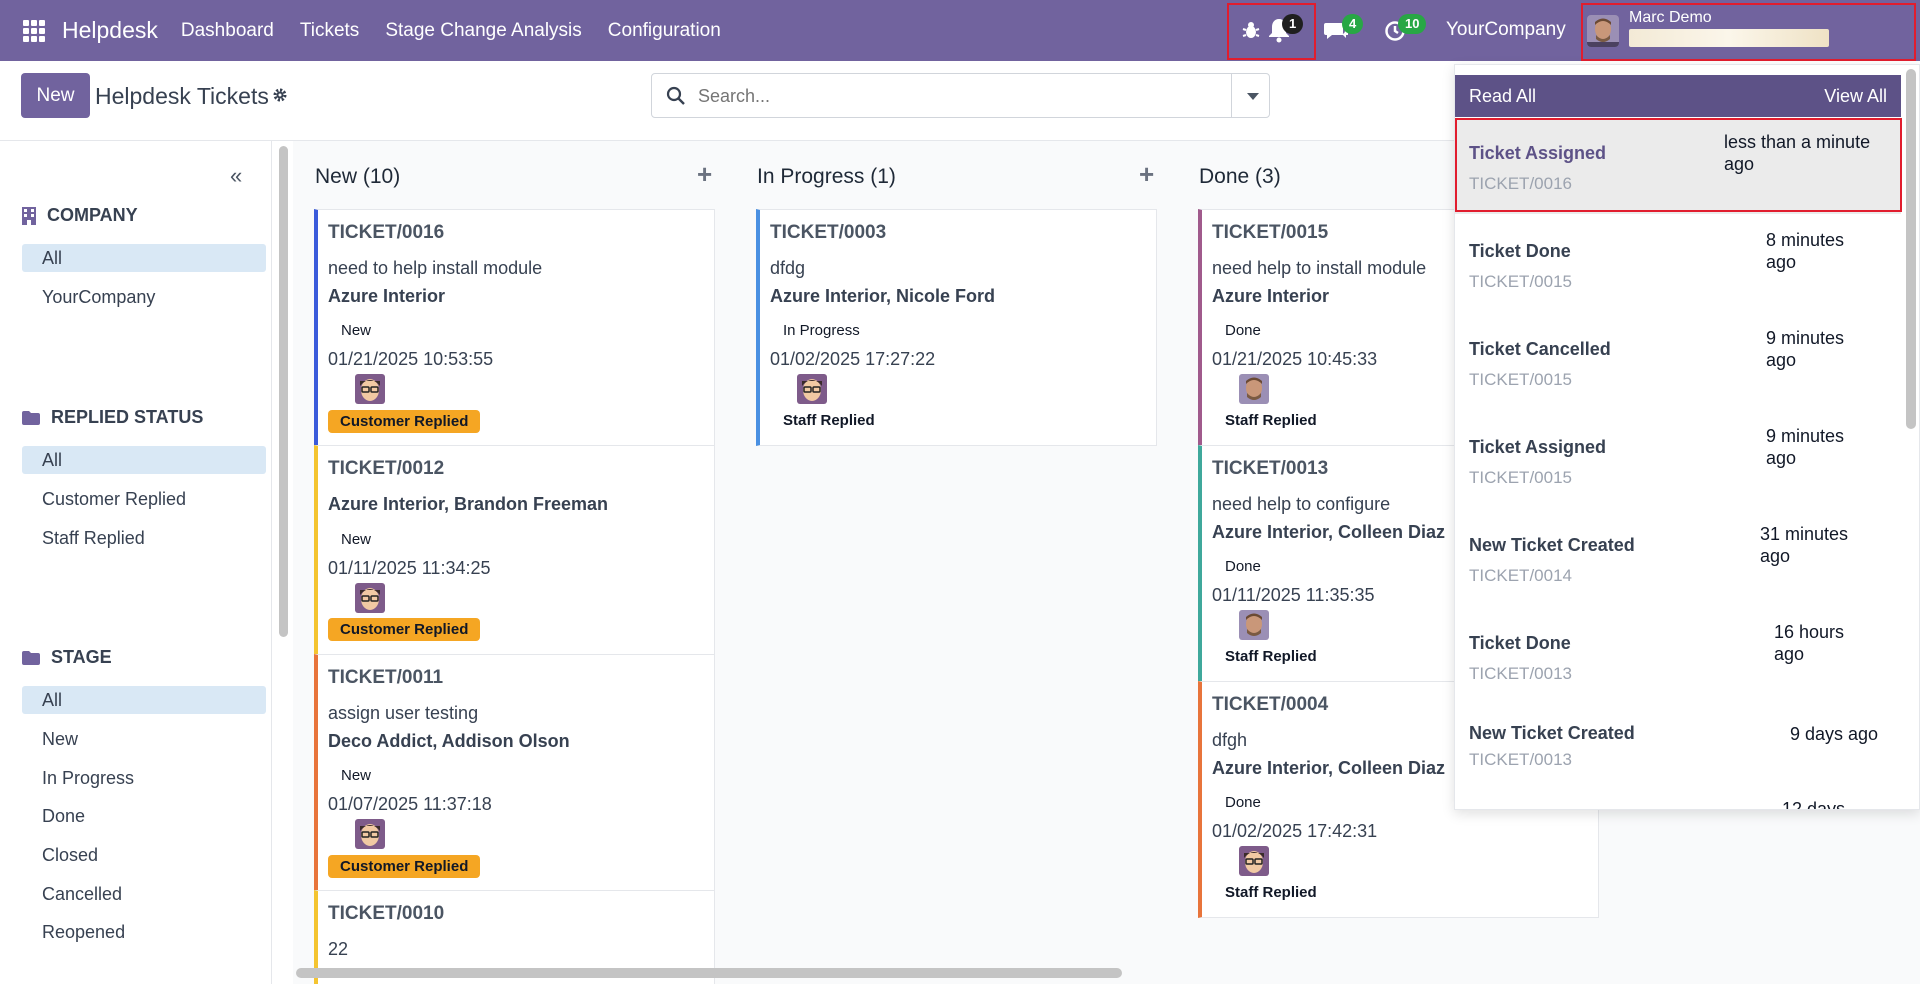  Describe the element at coordinates (403, 713) in the screenshot. I see `ticket-description: assign user testing` at that location.